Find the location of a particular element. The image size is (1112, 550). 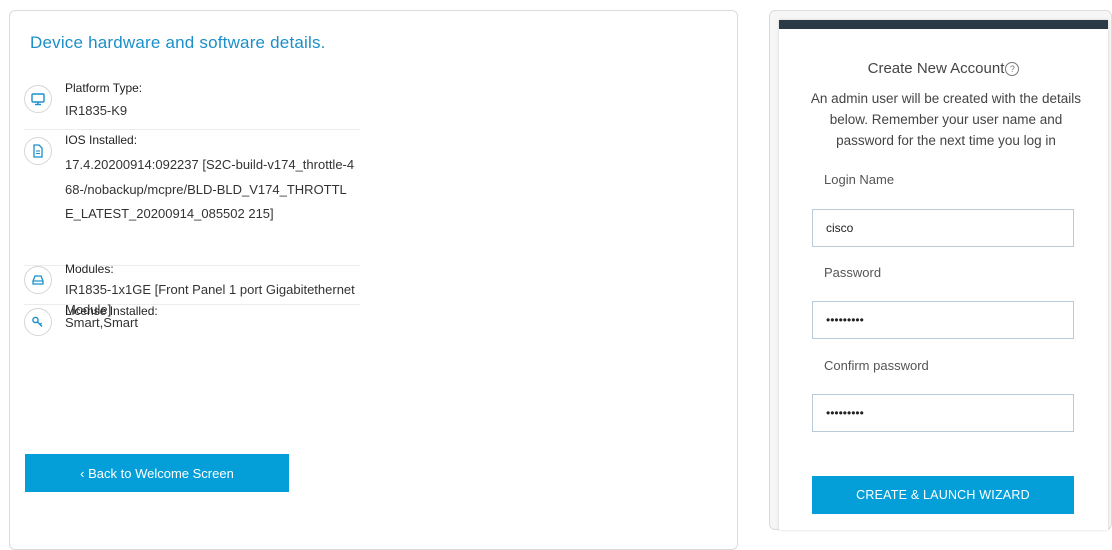

card-top-bar is located at coordinates (943, 24).